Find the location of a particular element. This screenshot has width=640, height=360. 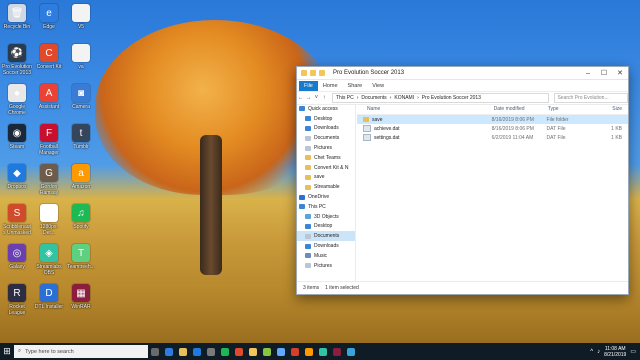

properties-icon is located at coordinates (313, 73).